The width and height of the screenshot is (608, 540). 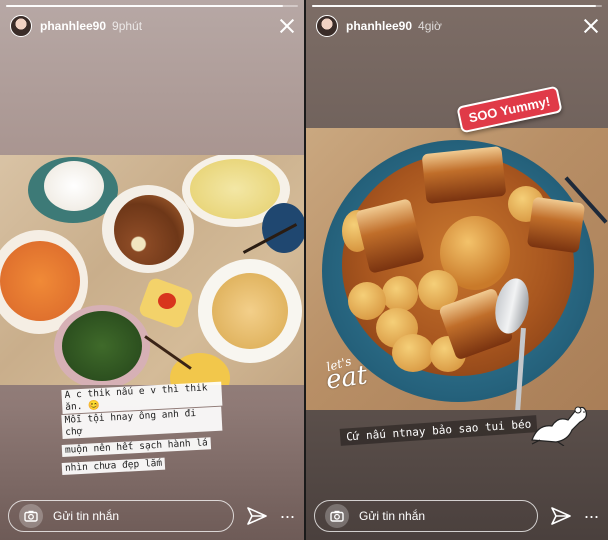 I want to click on braised-pork, so click(x=149, y=230).